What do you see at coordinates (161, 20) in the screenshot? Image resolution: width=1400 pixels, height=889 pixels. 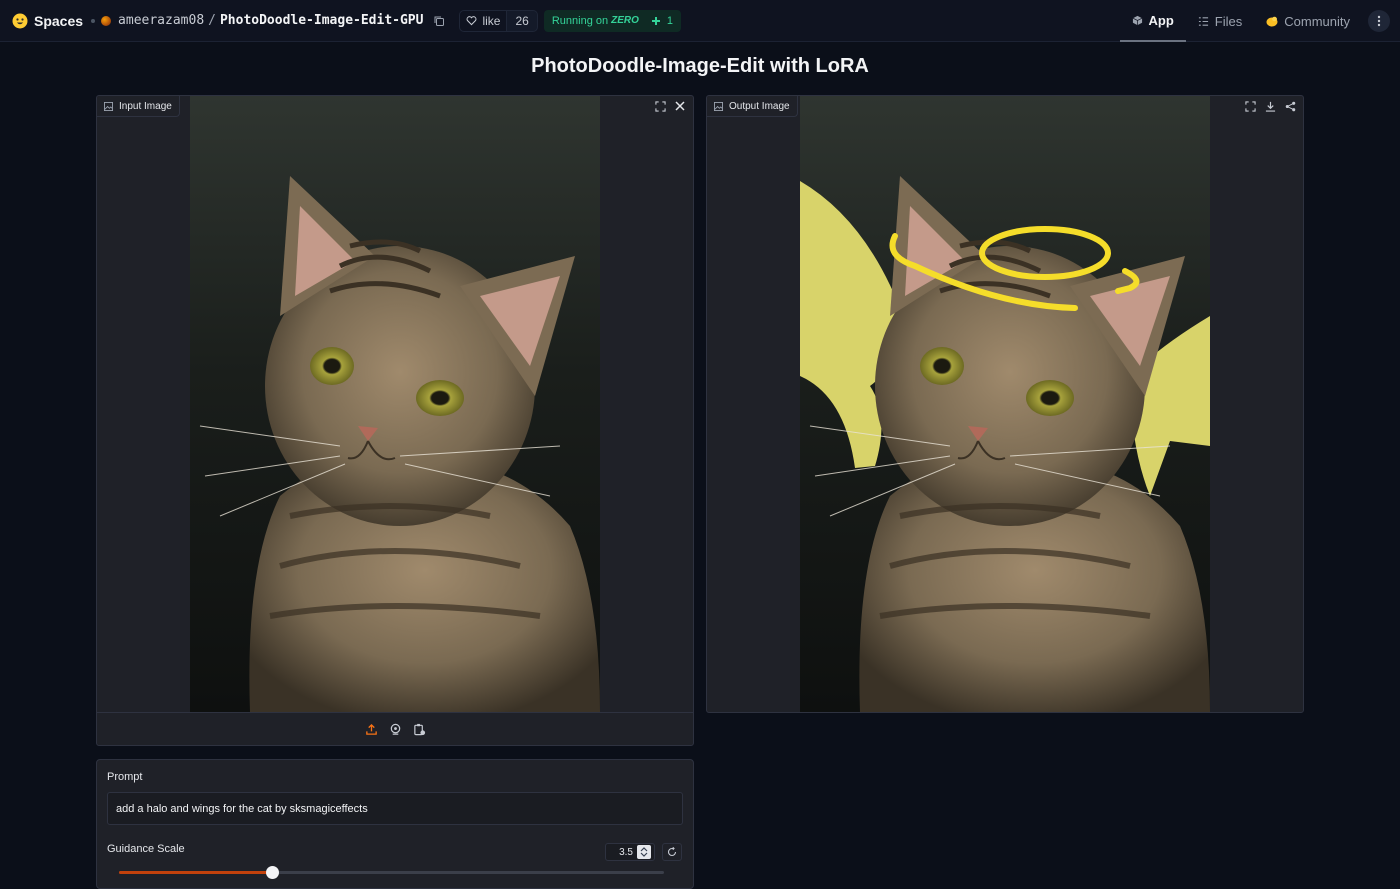 I see `repo-owner-link: ameerazam08` at bounding box center [161, 20].